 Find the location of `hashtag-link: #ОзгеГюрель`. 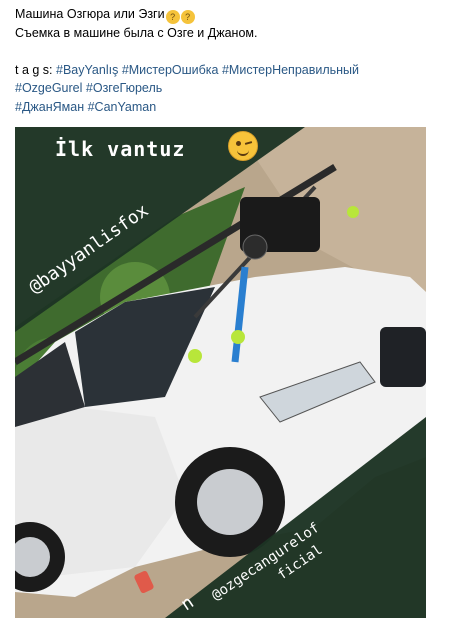

hashtag-link: #ОзгеГюрель is located at coordinates (124, 88).